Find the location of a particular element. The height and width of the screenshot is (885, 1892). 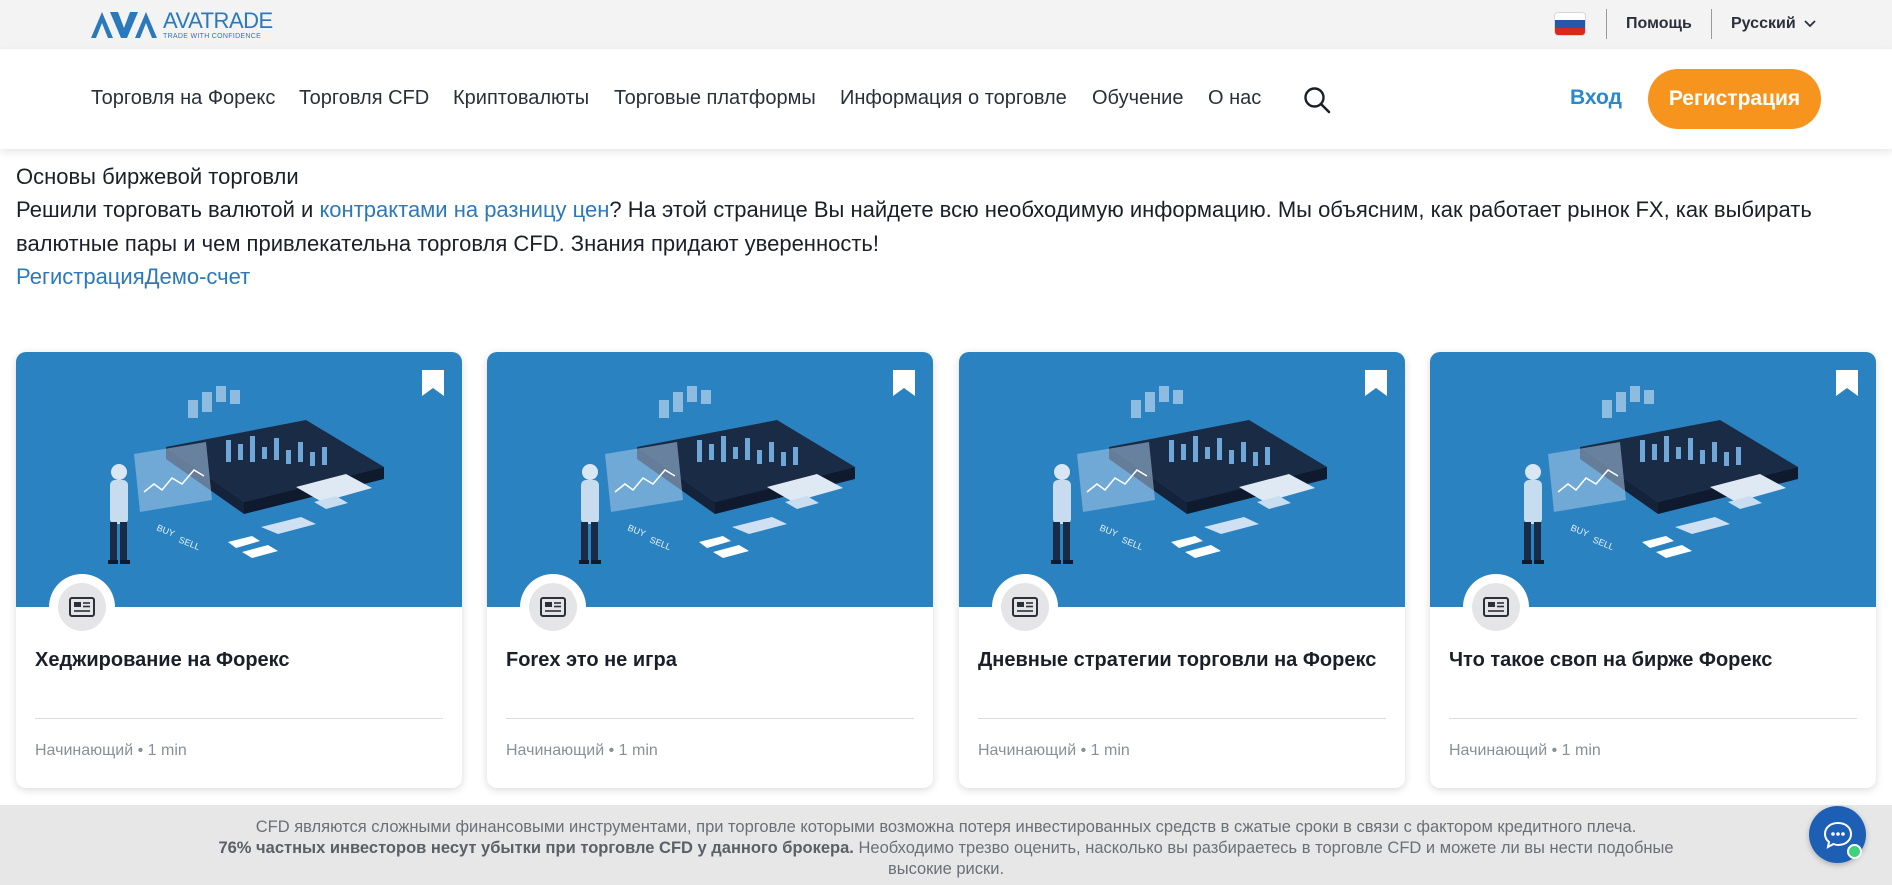

cta-links: РегистрацияДемо-счет is located at coordinates (946, 277).